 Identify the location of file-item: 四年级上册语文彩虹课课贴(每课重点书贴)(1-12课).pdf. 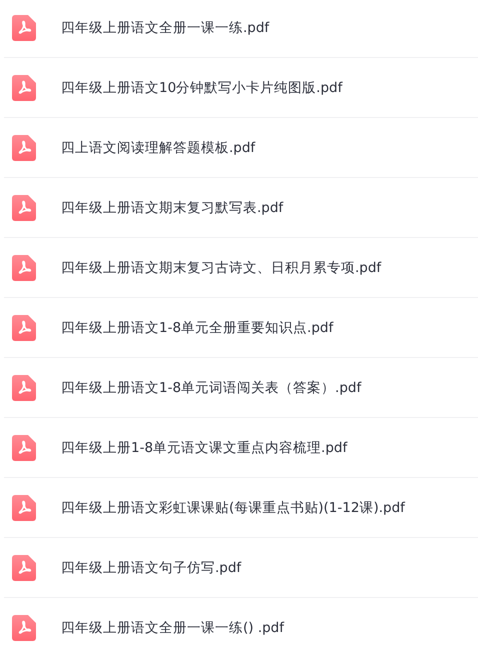
(241, 508).